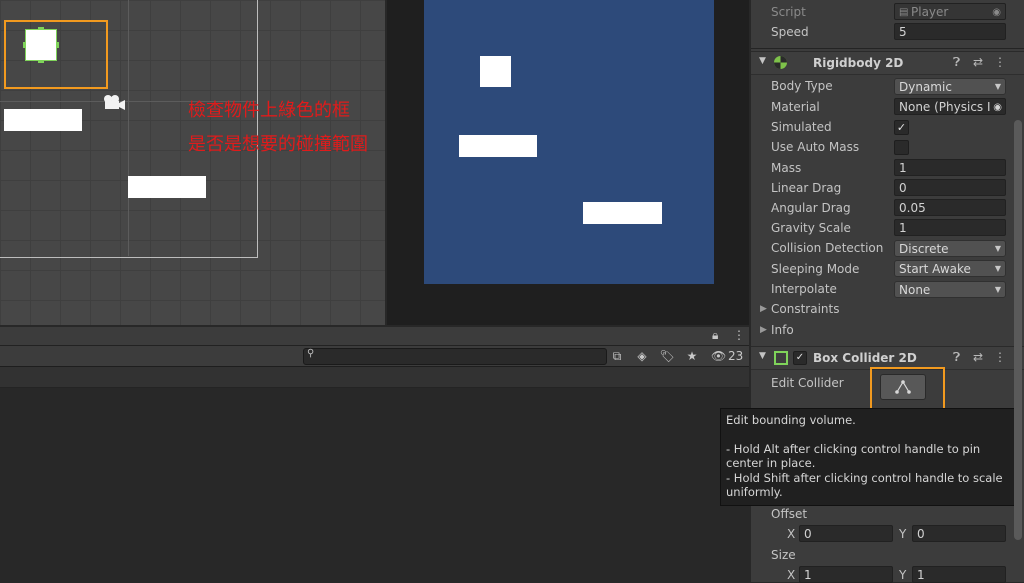 The image size is (1024, 583). Describe the element at coordinates (950, 31) in the screenshot. I see `speed-field: 5` at that location.